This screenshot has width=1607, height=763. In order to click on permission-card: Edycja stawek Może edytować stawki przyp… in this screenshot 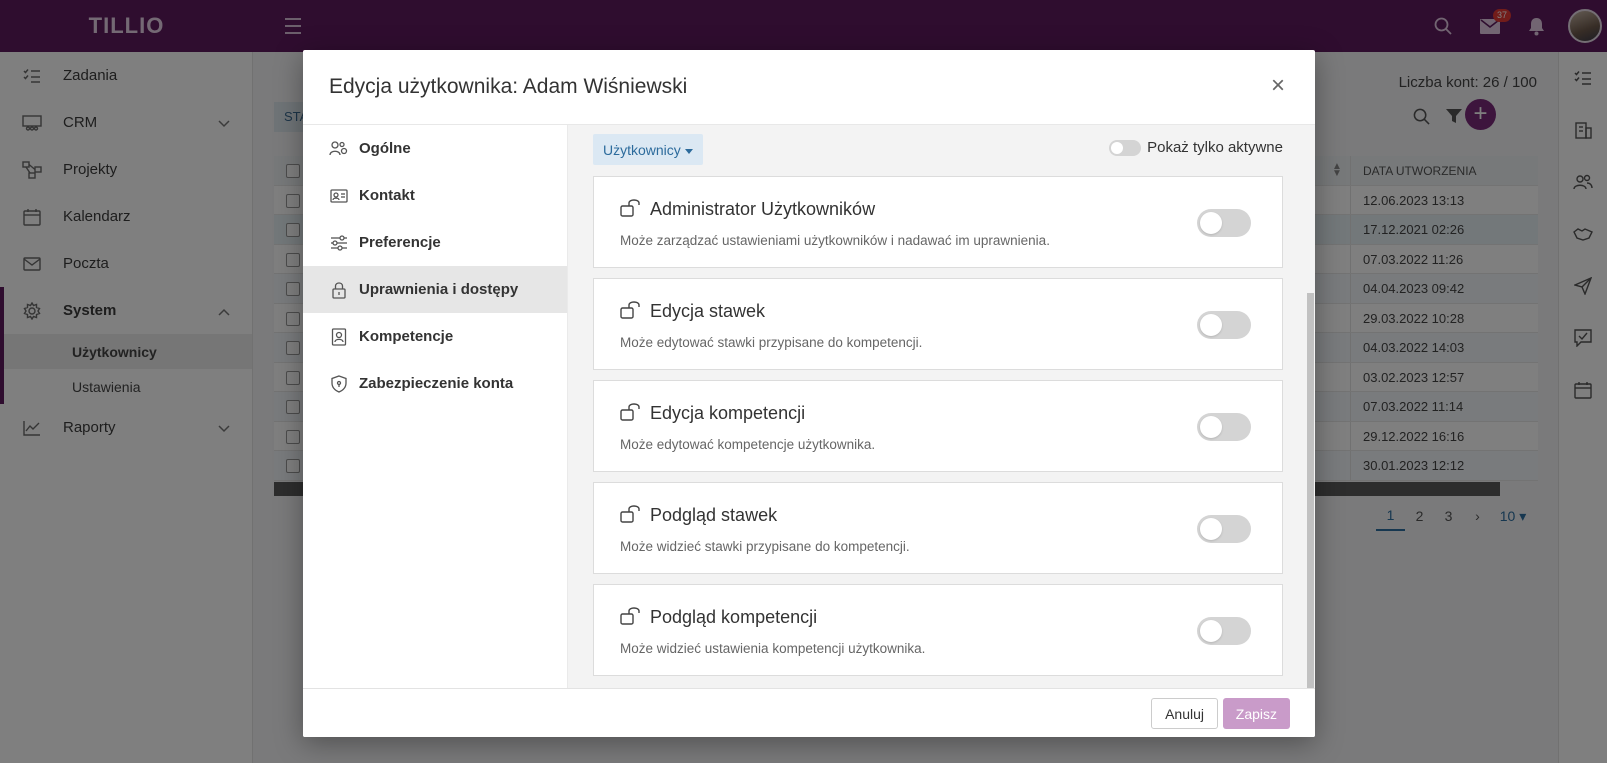, I will do `click(938, 324)`.